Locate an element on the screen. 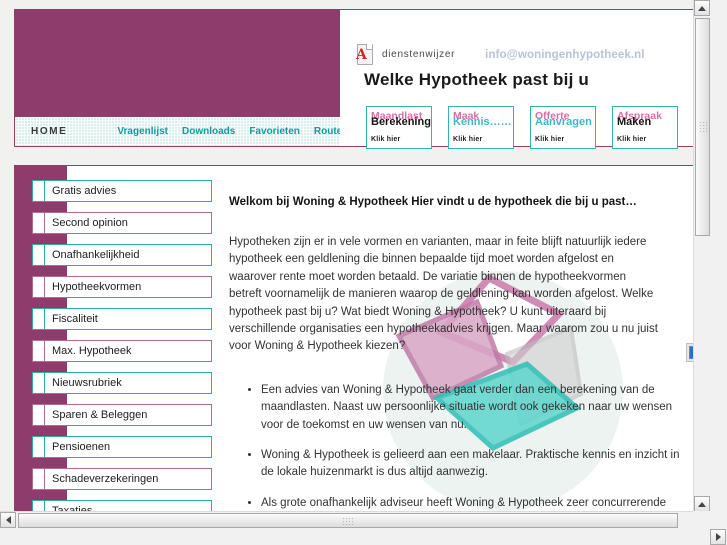 This screenshot has height=545, width=727. page-title: Welke Hypotheek past bij u is located at coordinates (476, 79).